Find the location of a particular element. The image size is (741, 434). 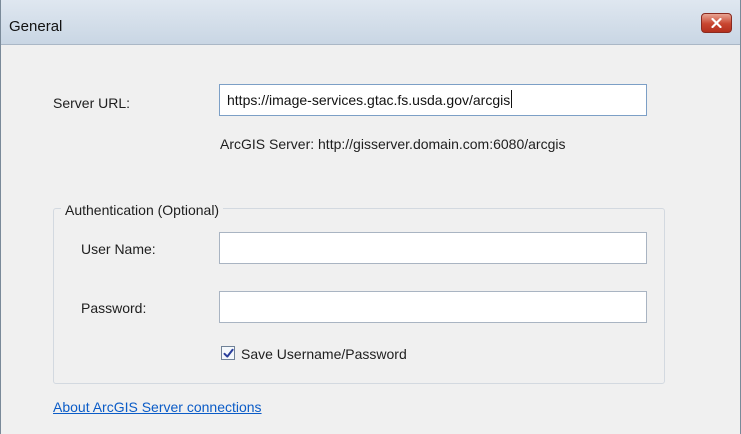

close-button is located at coordinates (716, 23).